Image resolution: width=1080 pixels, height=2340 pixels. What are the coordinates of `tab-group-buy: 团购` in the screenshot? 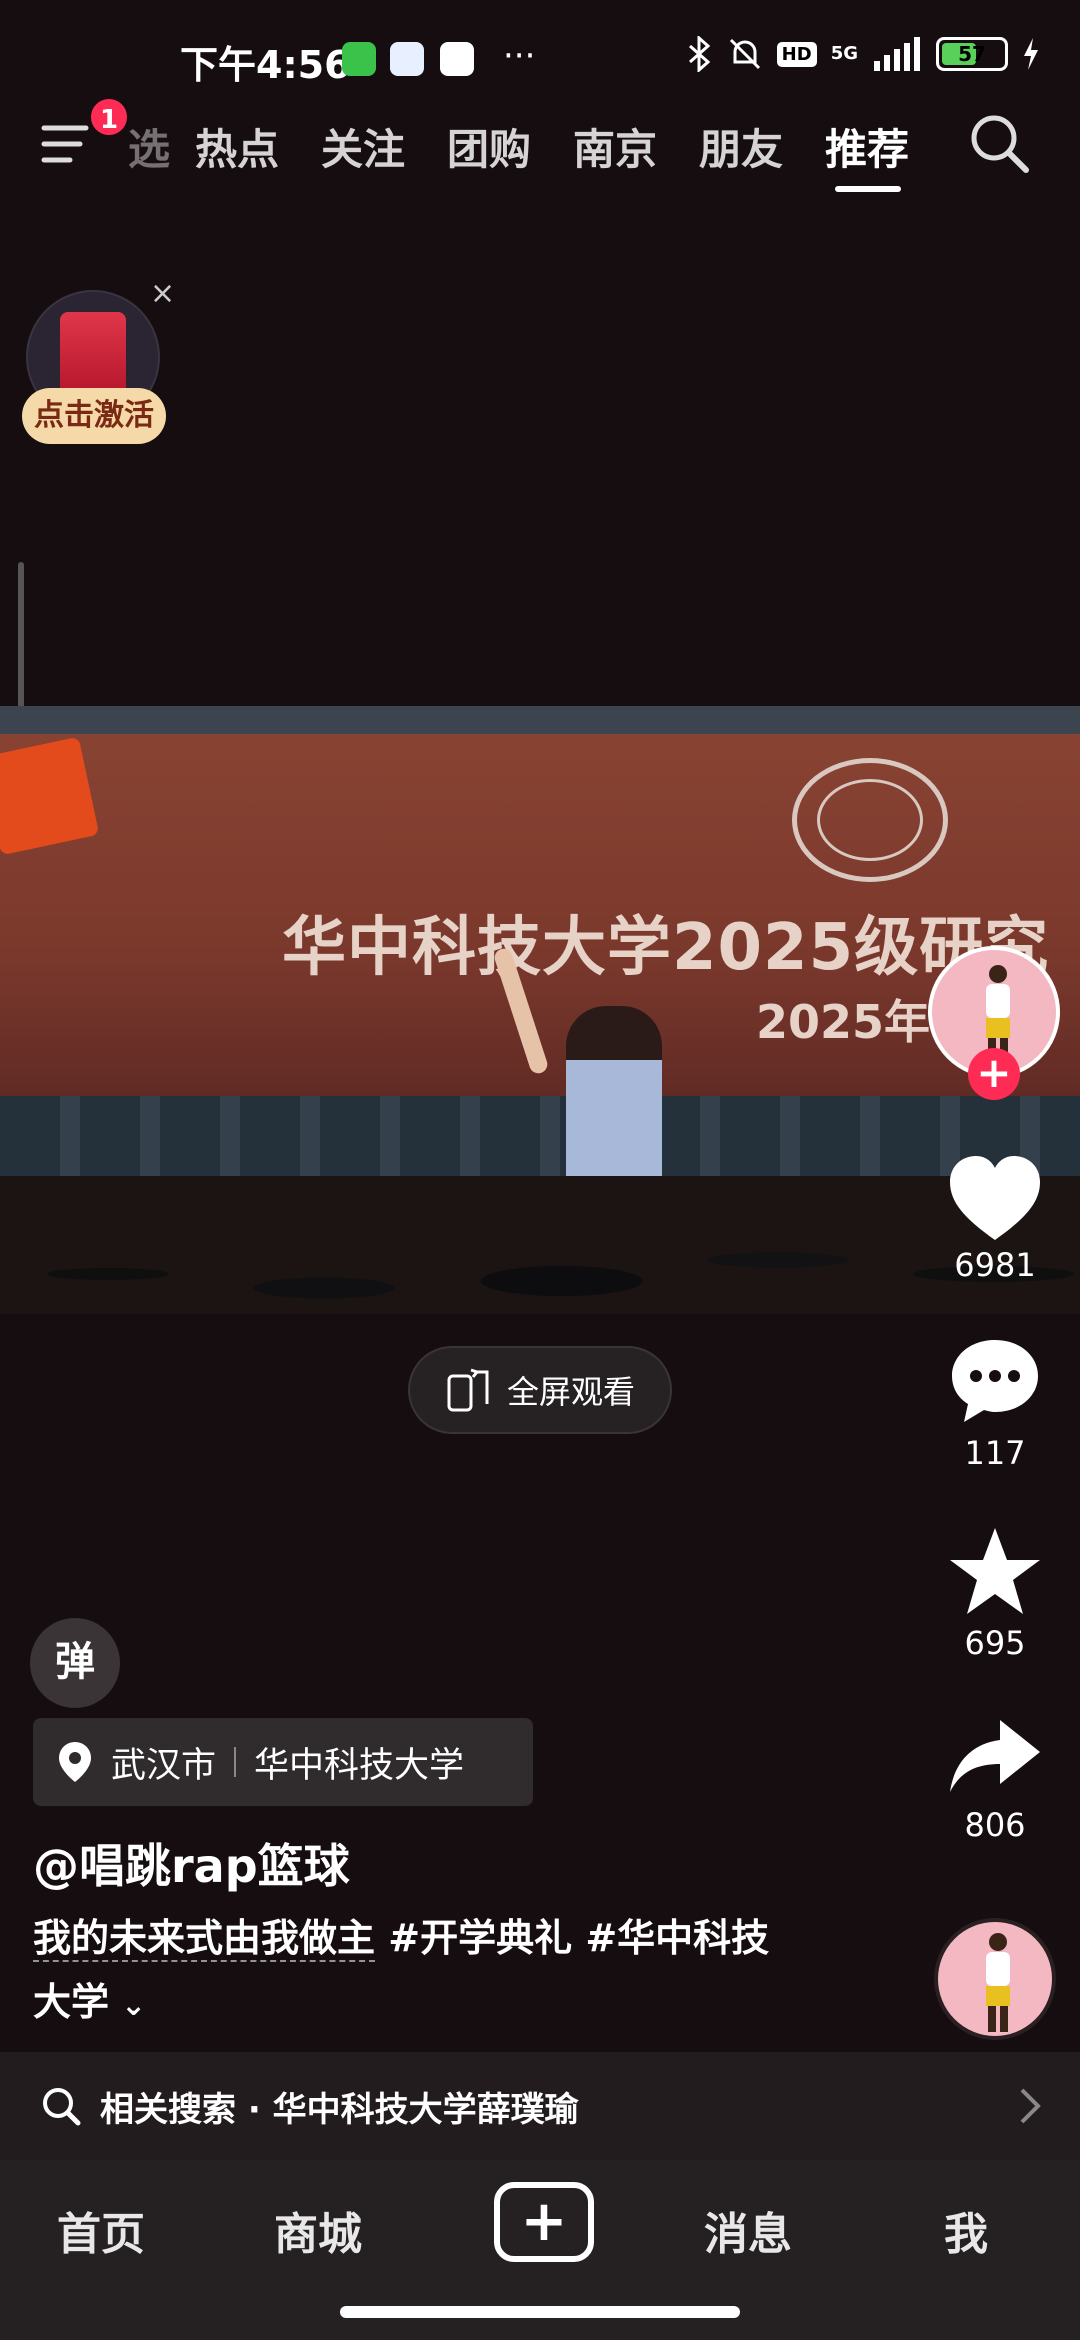 It's located at (489, 146).